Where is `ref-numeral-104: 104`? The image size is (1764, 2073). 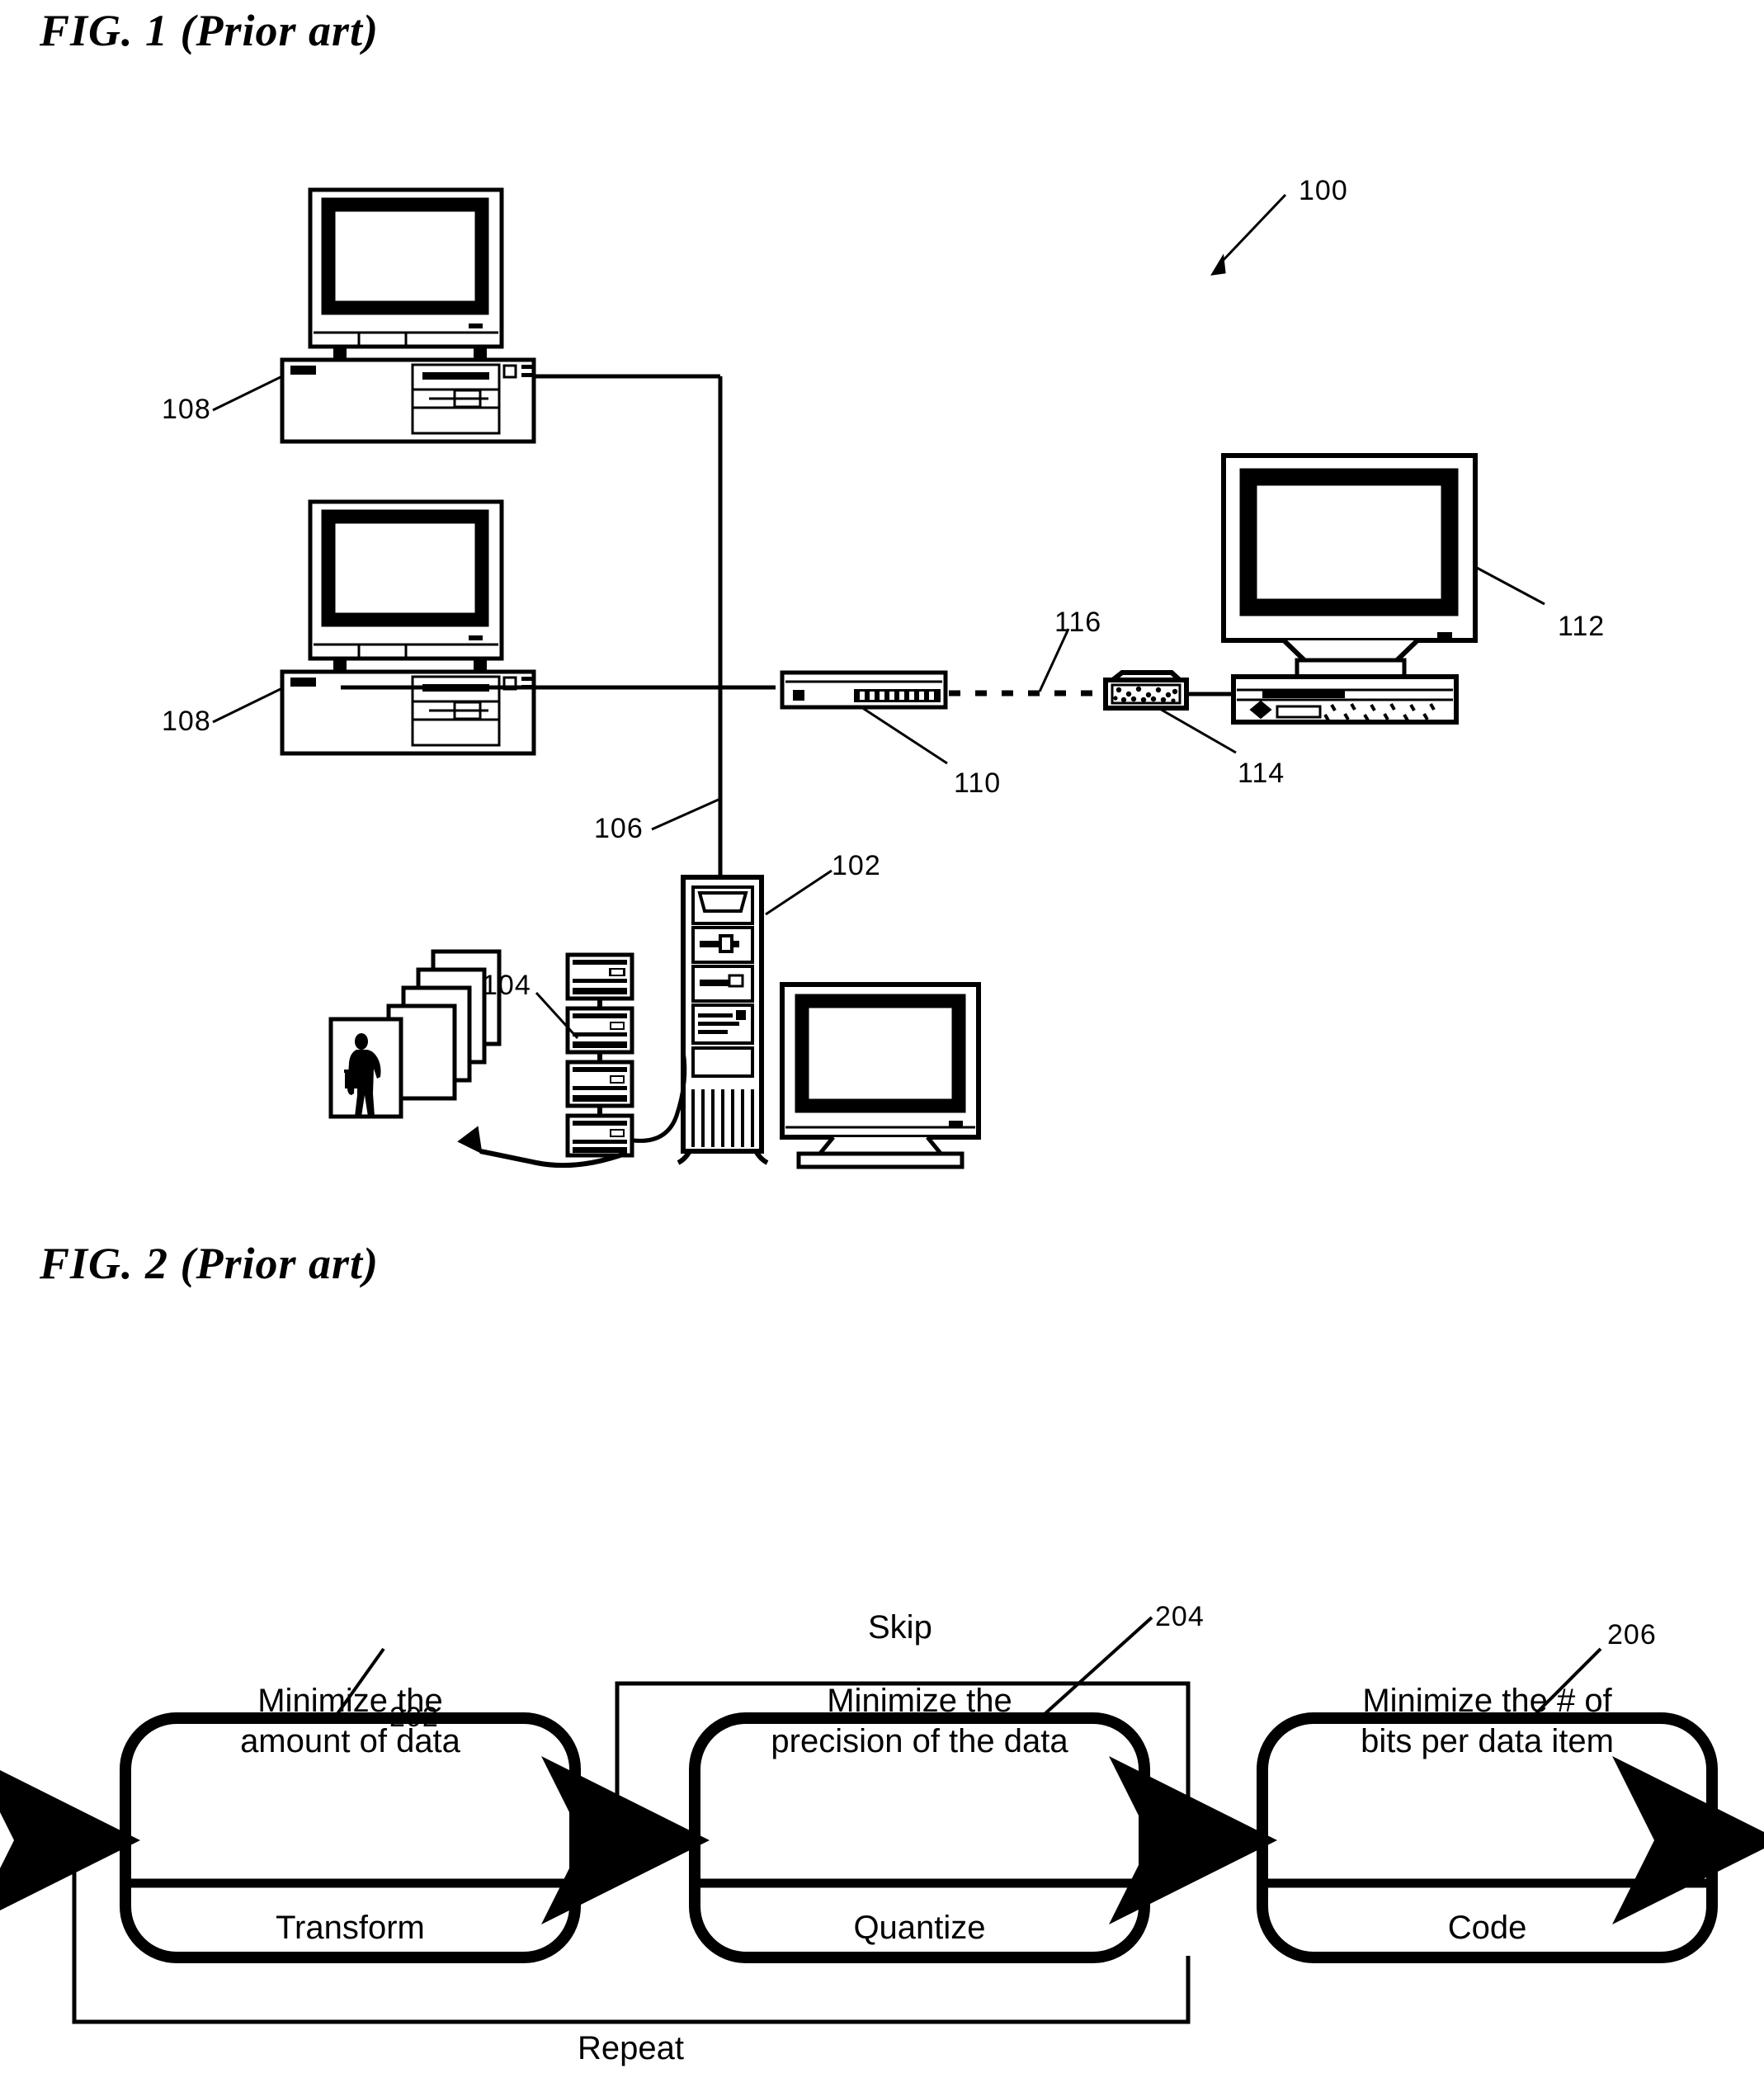
ref-numeral-104: 104 is located at coordinates (506, 985).